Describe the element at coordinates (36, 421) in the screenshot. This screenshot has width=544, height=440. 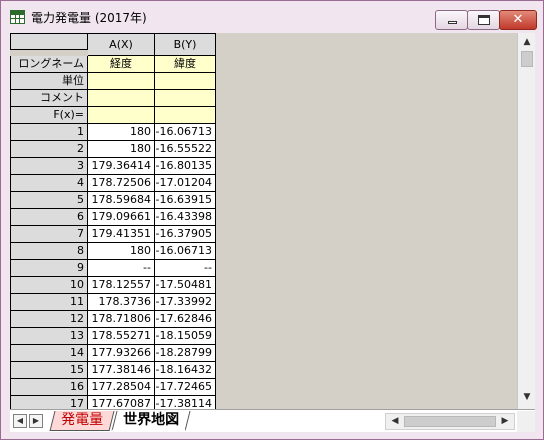
I see `next-sheet-icon: ▶` at that location.